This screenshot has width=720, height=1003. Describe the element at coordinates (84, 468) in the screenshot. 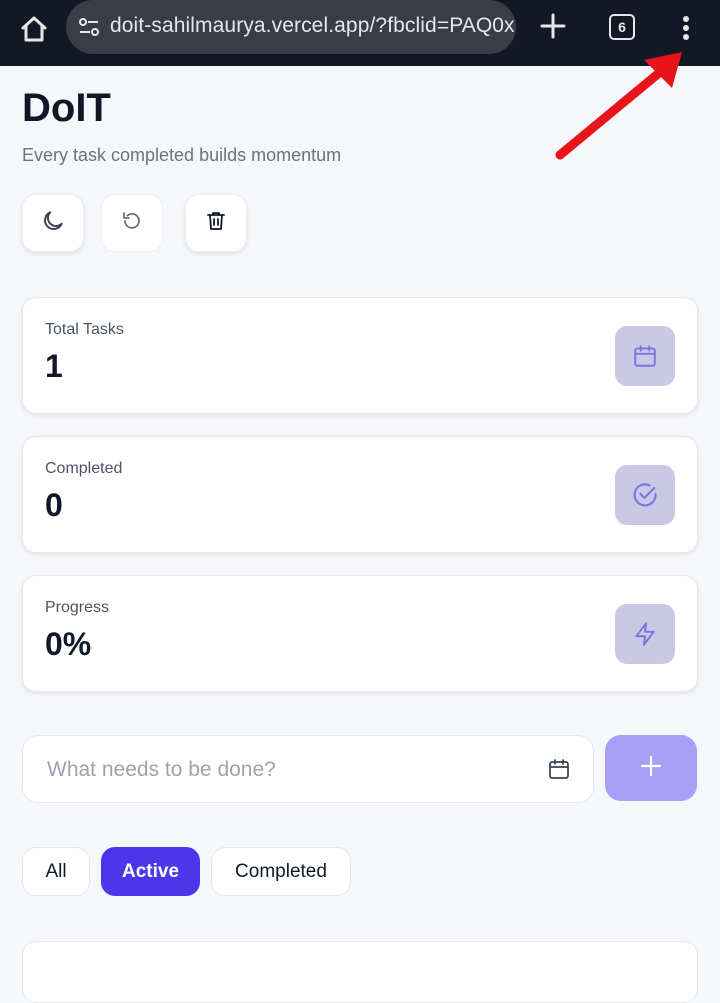

I see `stat-label: Completed` at that location.